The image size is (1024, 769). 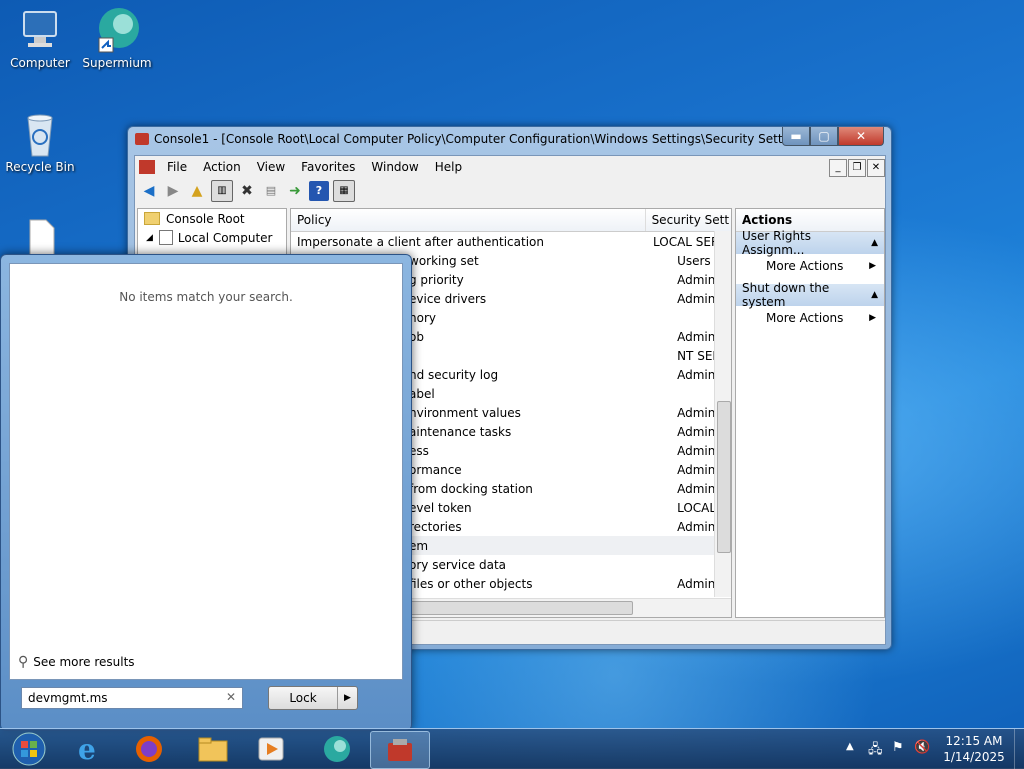 What do you see at coordinates (222, 167) in the screenshot?
I see `menu-action: Action` at bounding box center [222, 167].